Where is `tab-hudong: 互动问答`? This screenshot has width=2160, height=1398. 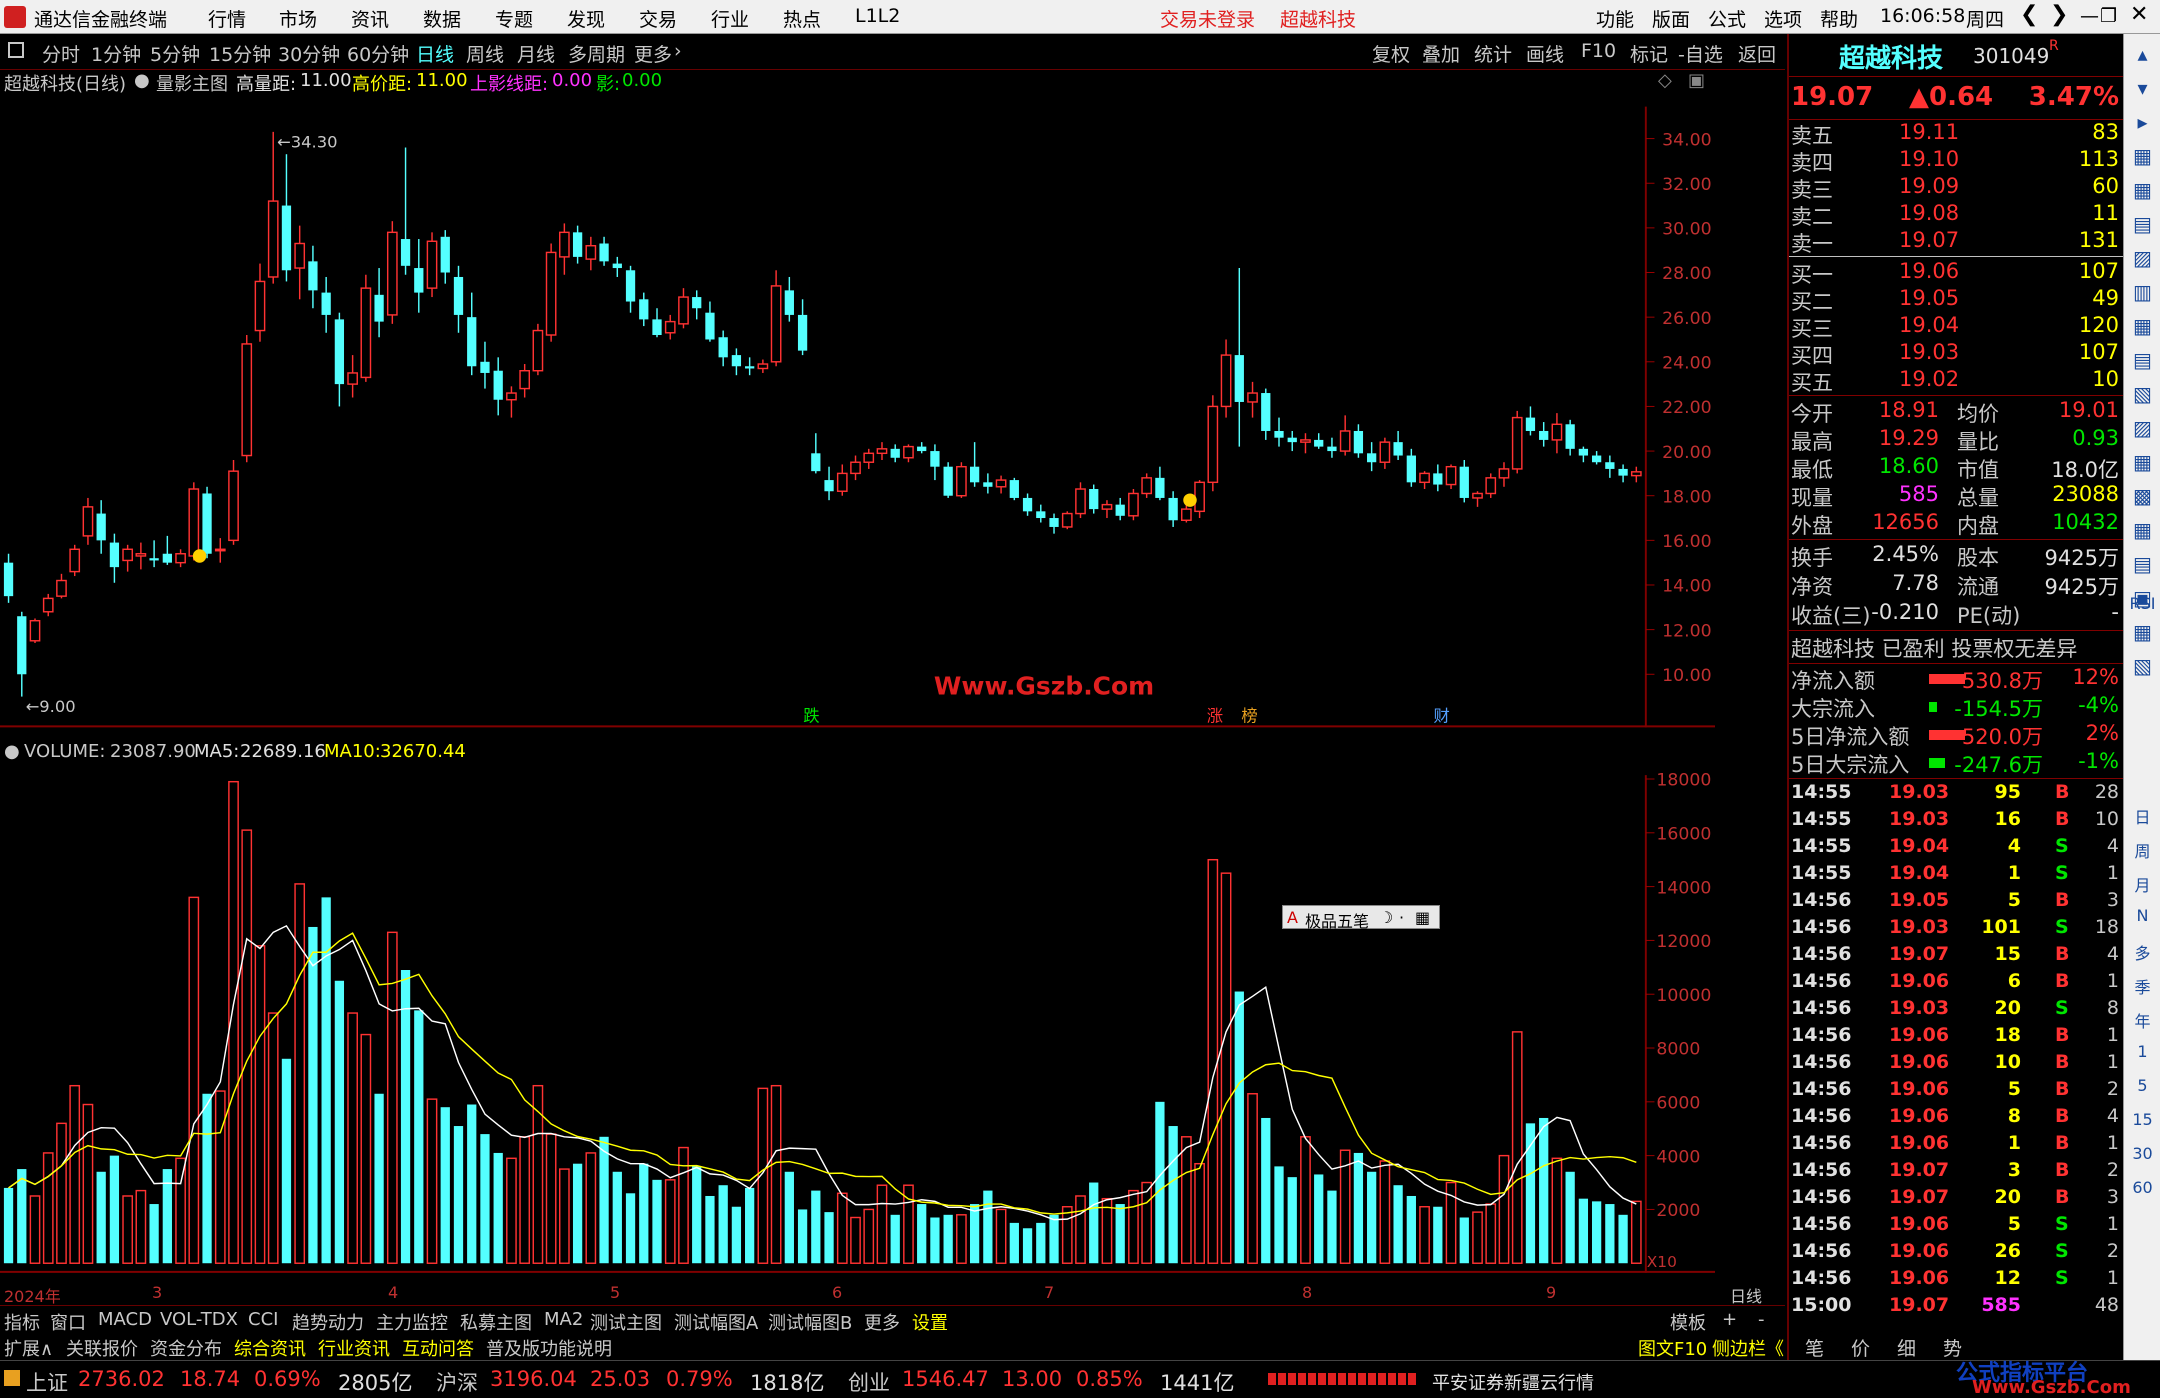
tab-hudong: 互动问答 is located at coordinates (438, 1348).